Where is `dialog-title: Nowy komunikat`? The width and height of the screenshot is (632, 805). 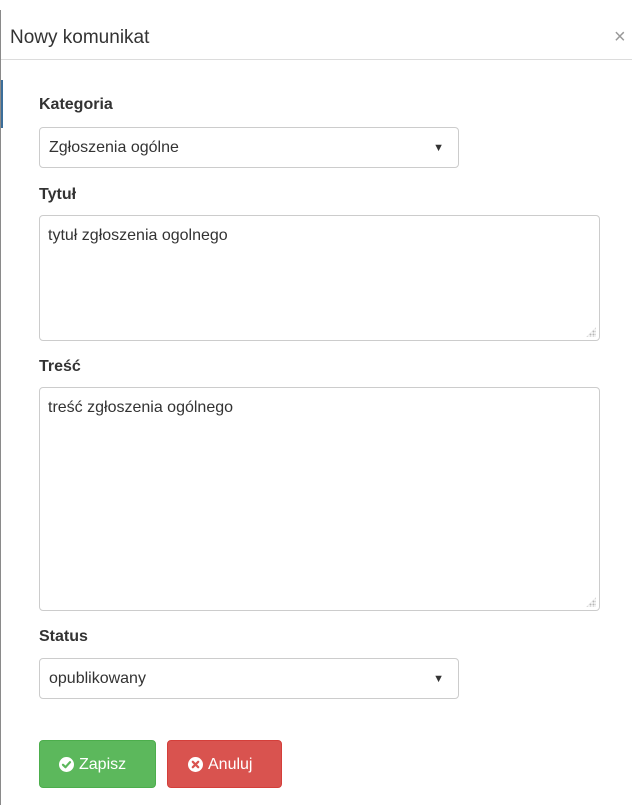
dialog-title: Nowy komunikat is located at coordinates (80, 37).